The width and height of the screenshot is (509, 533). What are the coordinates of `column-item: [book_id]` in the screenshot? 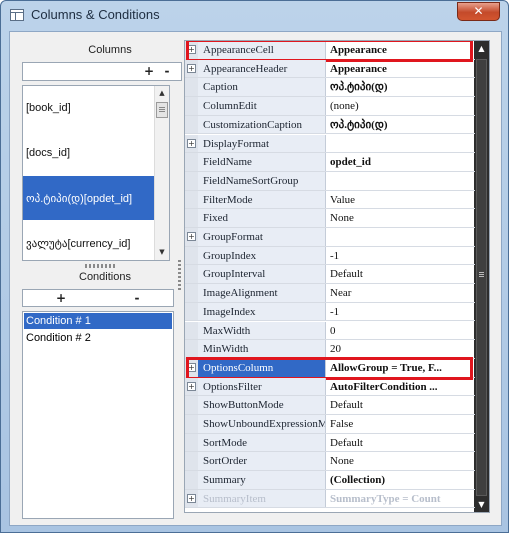 It's located at (89, 108).